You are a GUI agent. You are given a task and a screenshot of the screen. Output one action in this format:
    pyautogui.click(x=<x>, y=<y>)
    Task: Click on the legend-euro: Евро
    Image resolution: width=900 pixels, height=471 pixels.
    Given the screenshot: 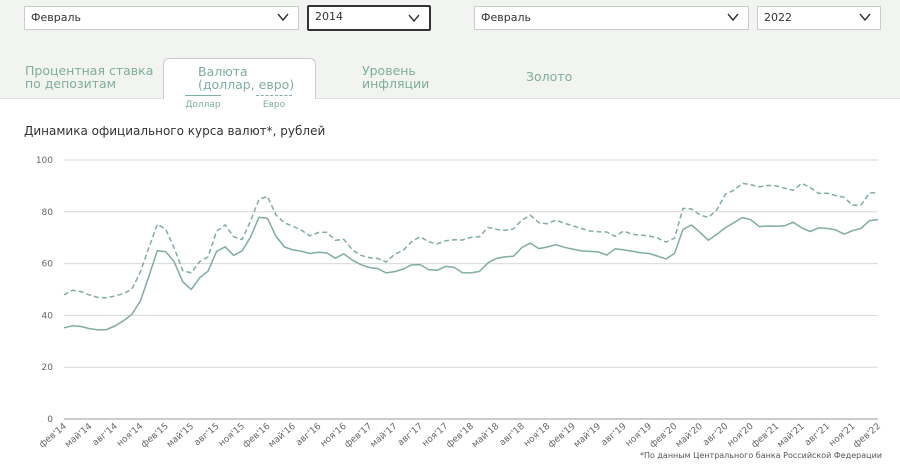 What is the action you would take?
    pyautogui.click(x=274, y=102)
    